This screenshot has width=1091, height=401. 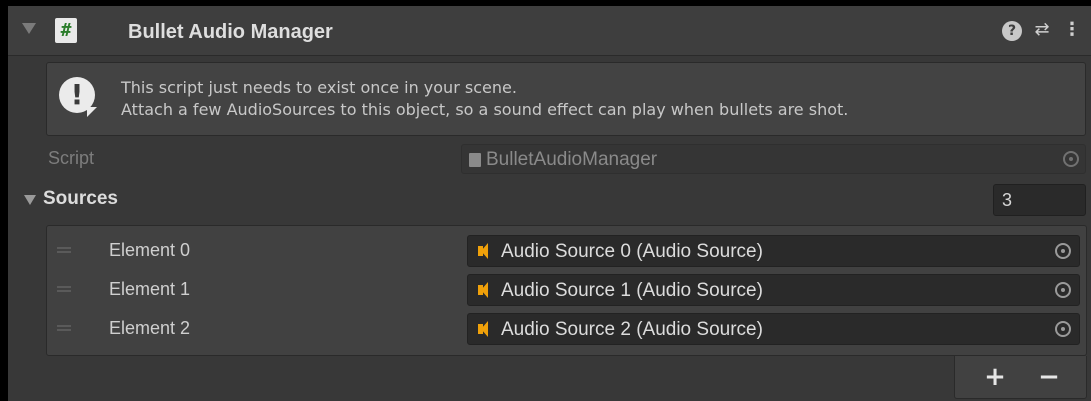 I want to click on audio-source-field: Audio Source 0 (Audio Source), so click(x=773, y=251).